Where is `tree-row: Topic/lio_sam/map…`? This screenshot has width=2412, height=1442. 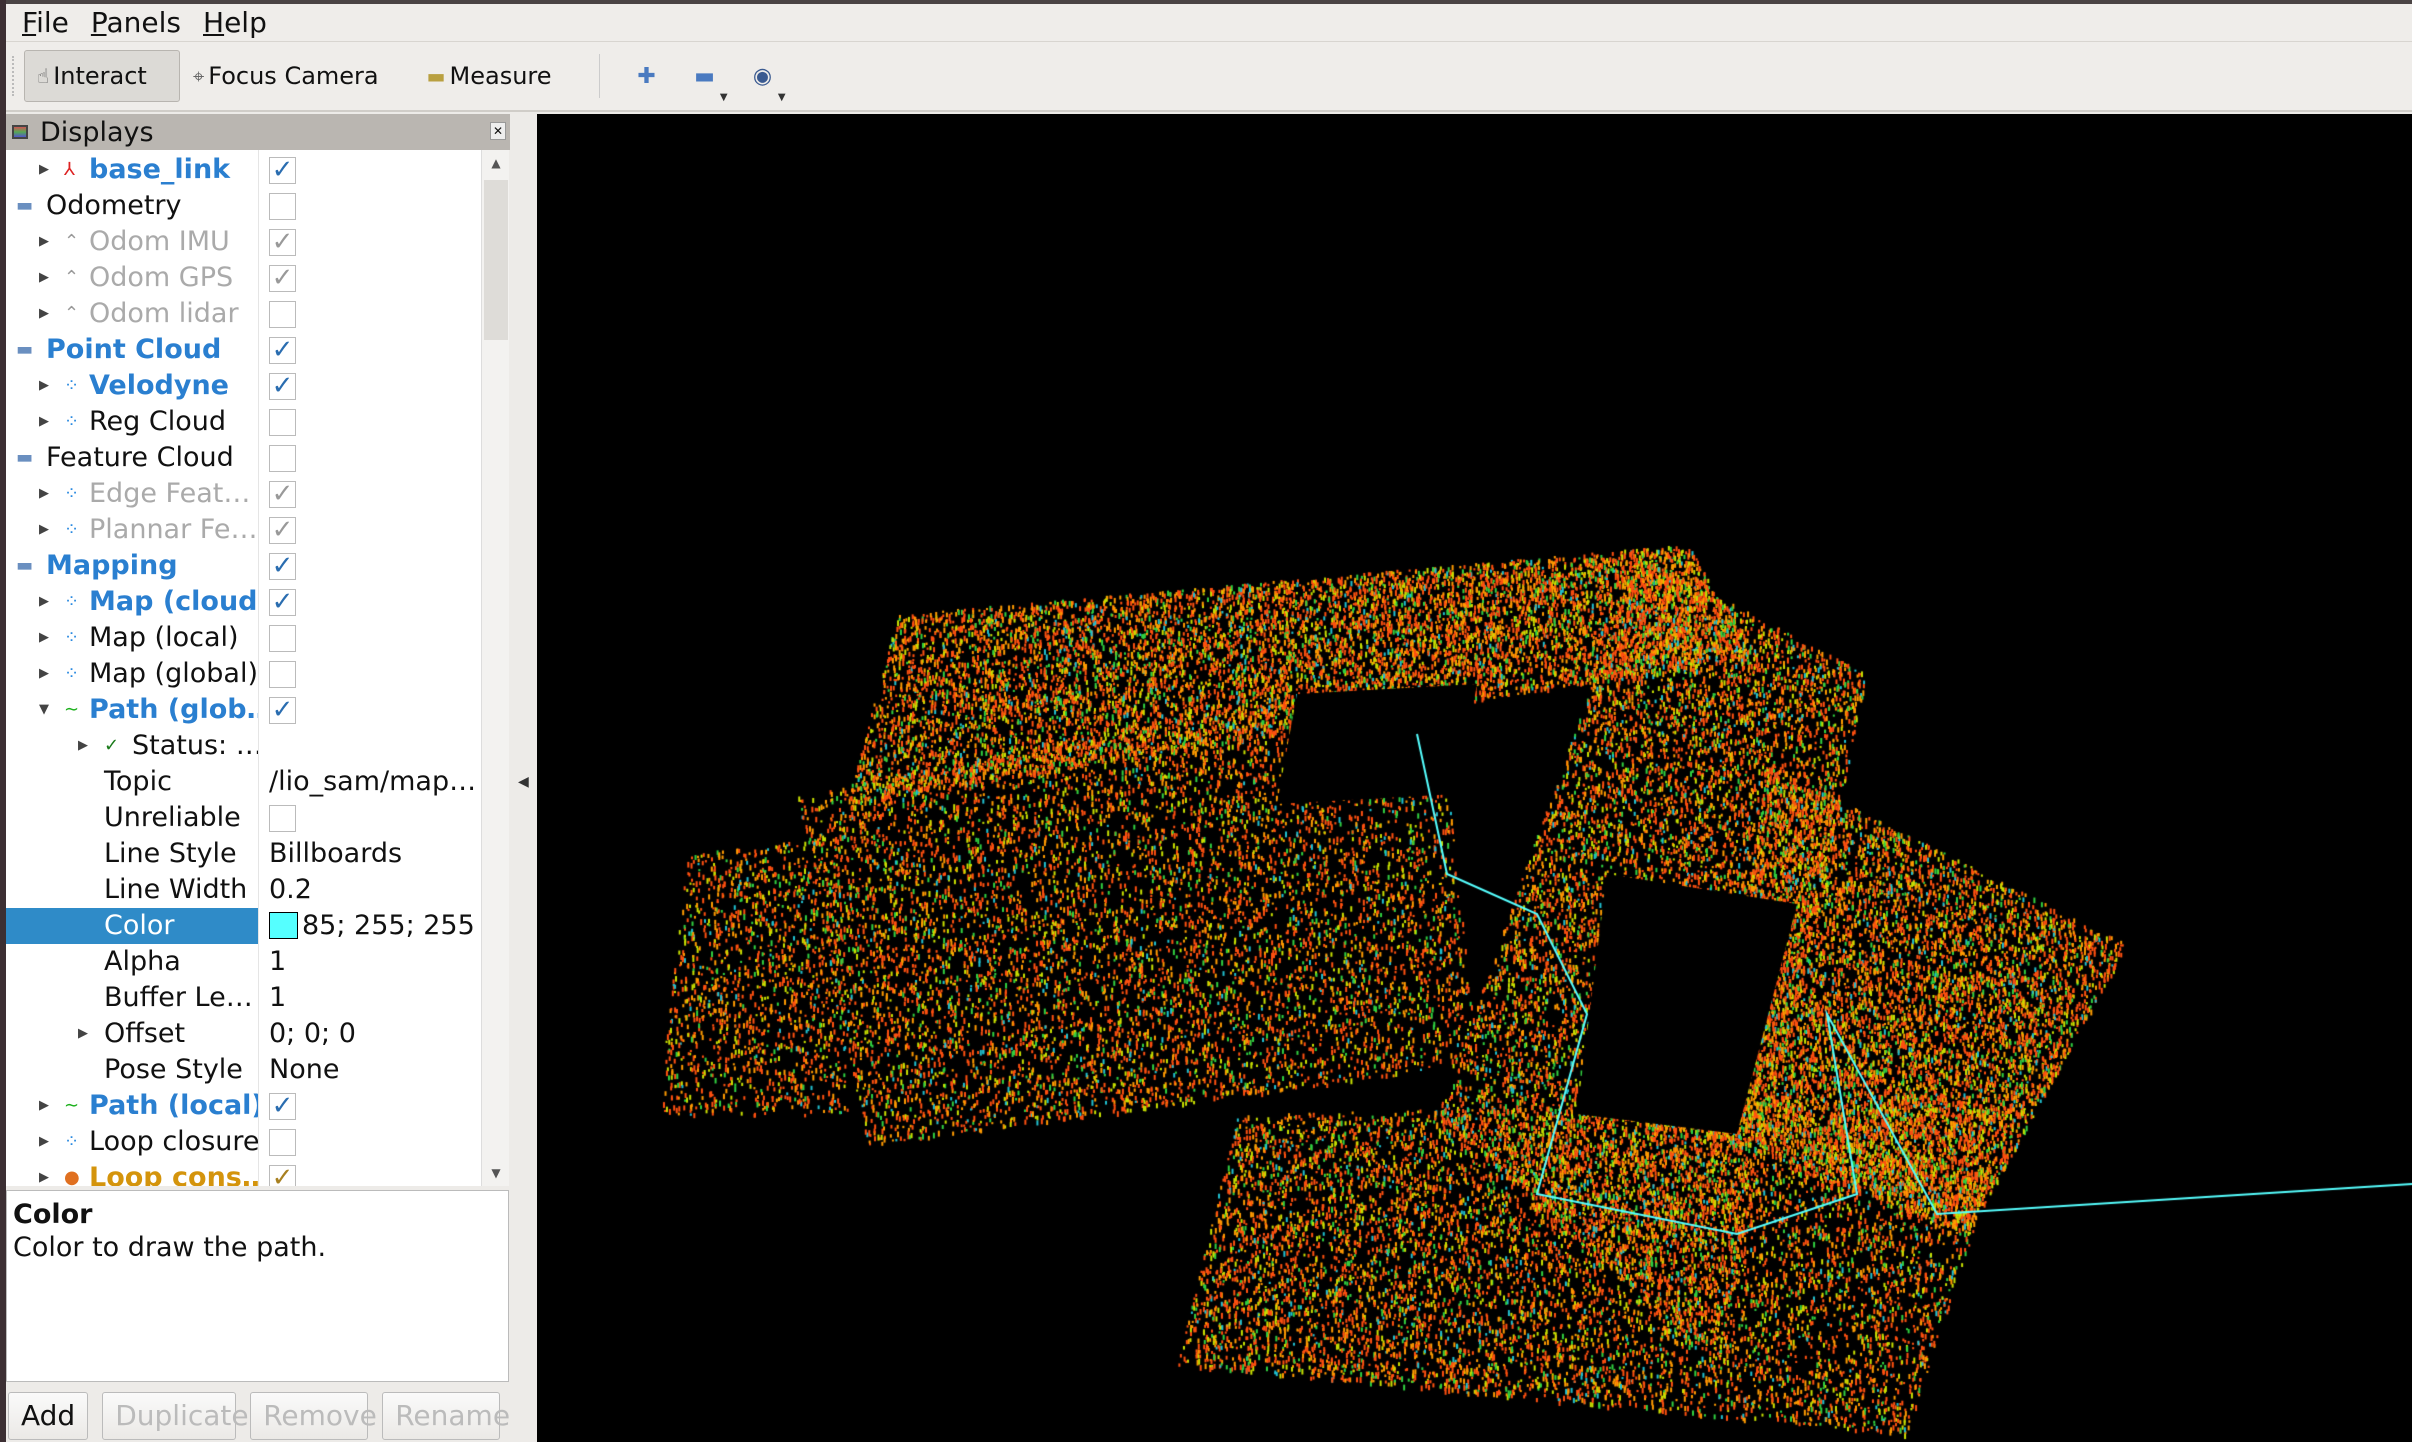
tree-row: Topic/lio_sam/map… is located at coordinates (243, 782).